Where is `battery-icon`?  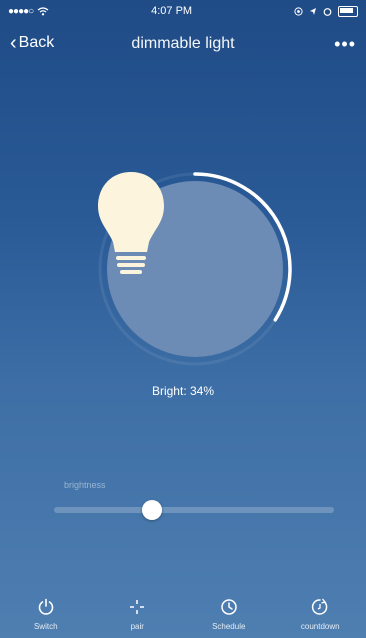 battery-icon is located at coordinates (347, 11).